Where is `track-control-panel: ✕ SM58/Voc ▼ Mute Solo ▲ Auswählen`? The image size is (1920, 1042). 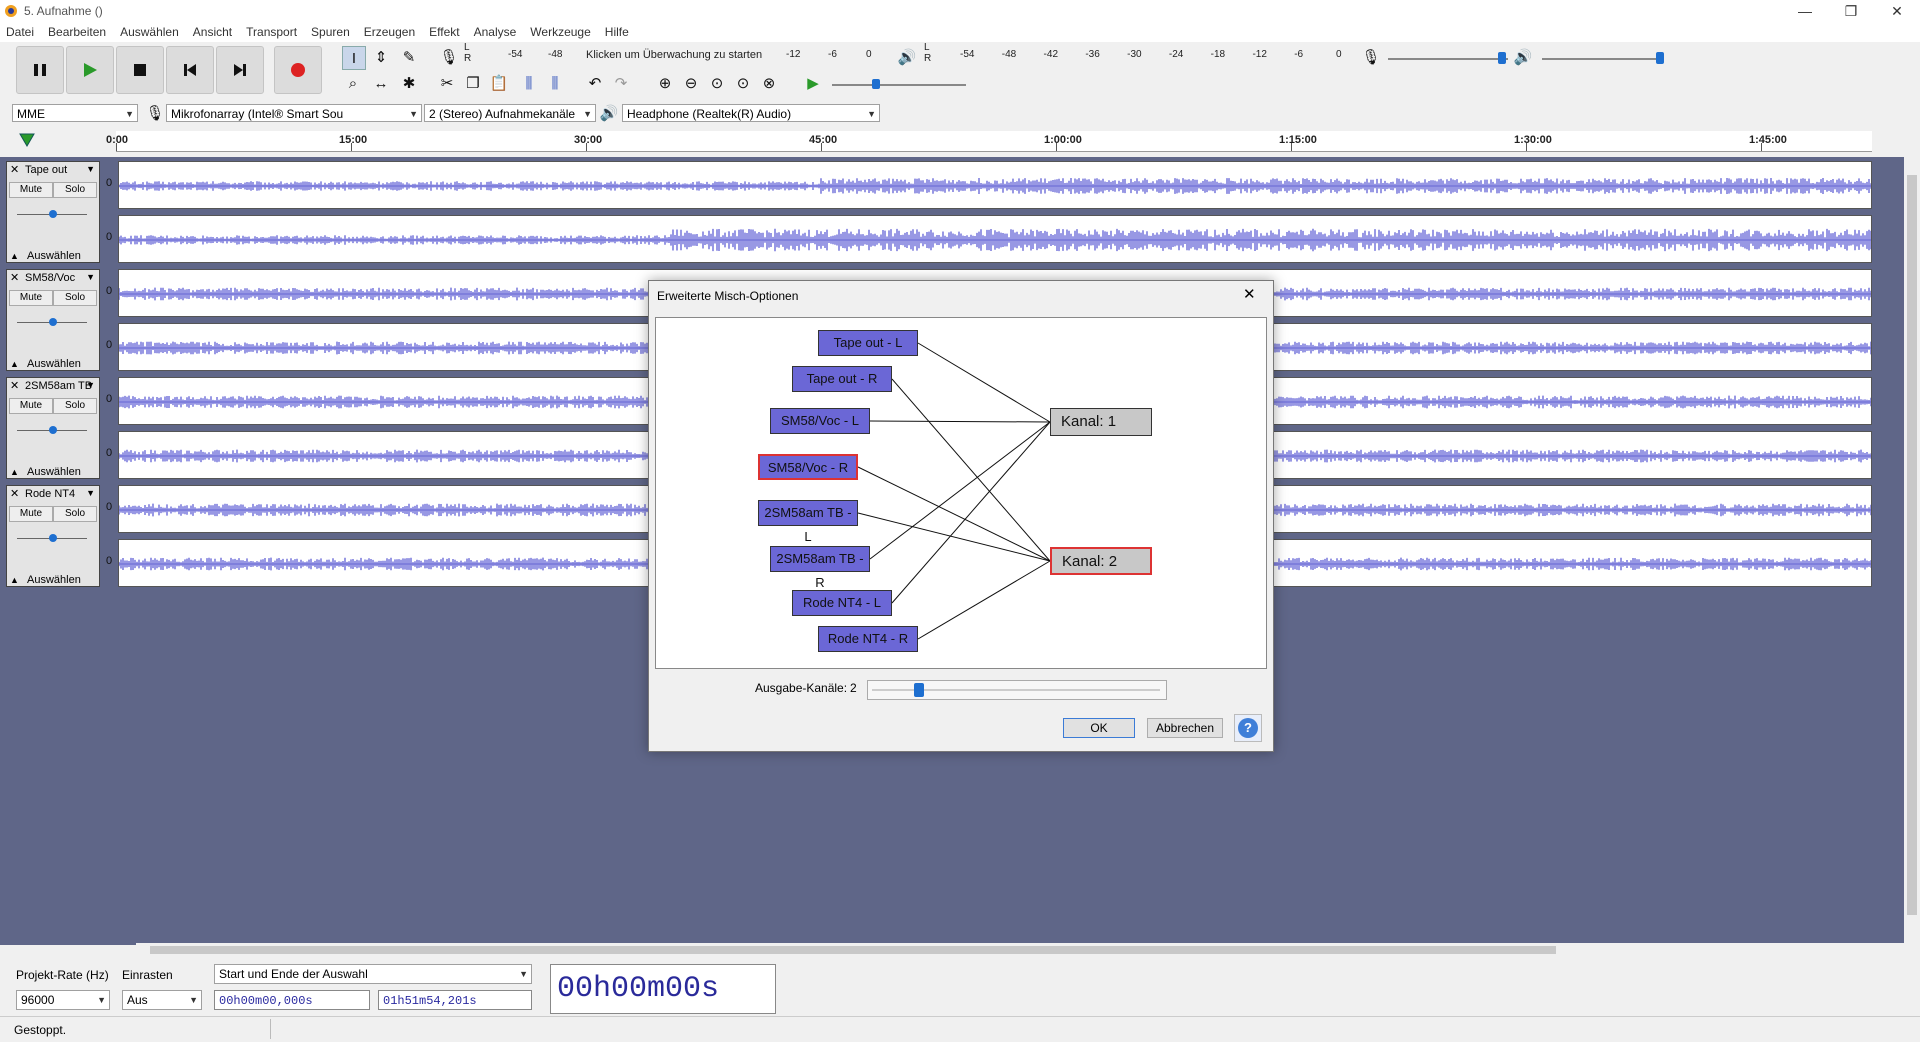
track-control-panel: ✕ SM58/Voc ▼ Mute Solo ▲ Auswählen is located at coordinates (53, 320).